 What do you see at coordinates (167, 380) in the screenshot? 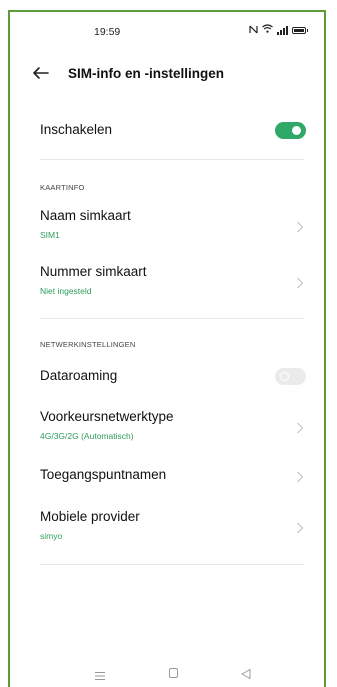
I see `data-roaming-row: Dataroaming` at bounding box center [167, 380].